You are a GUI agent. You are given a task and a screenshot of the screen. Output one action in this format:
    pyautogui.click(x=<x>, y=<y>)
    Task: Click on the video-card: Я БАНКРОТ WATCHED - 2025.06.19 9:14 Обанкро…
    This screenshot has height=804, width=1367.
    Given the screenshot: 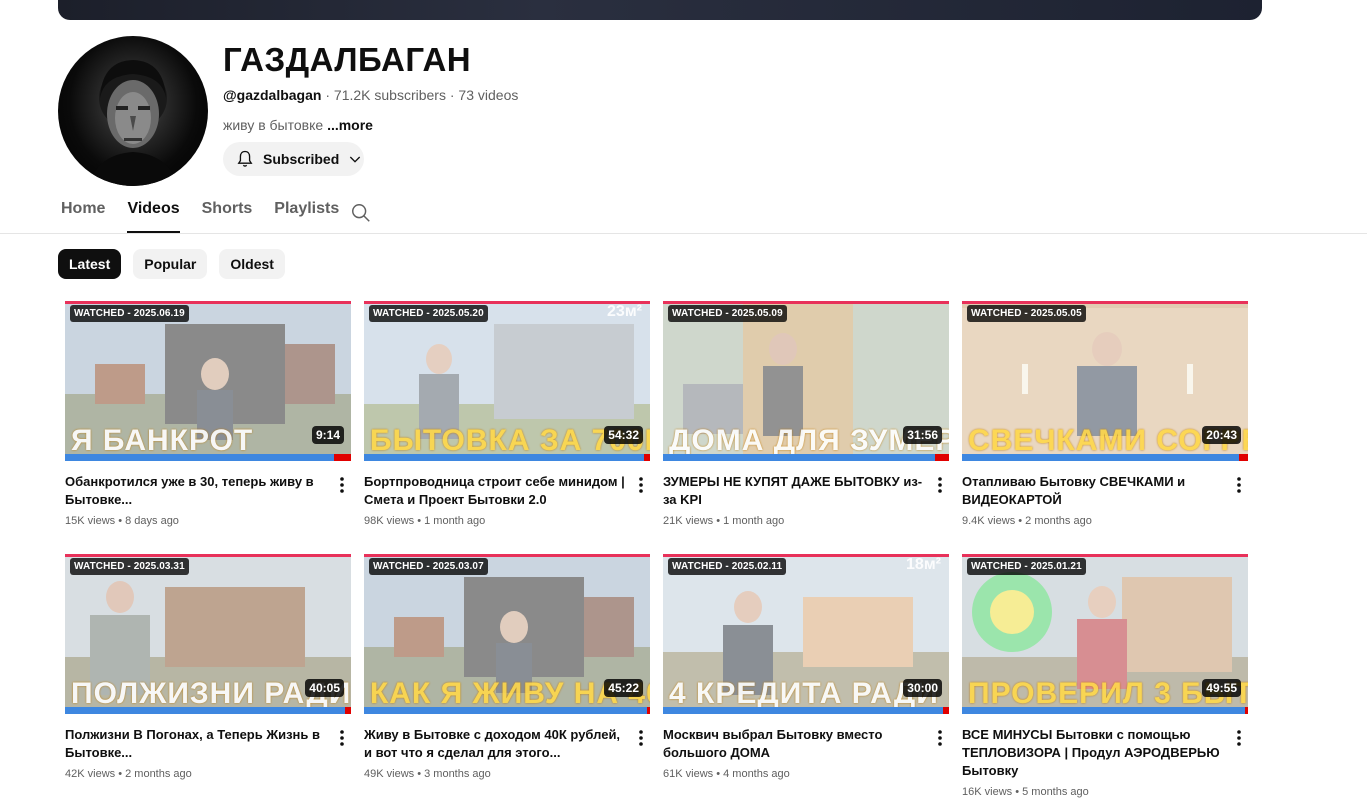 What is the action you would take?
    pyautogui.click(x=208, y=414)
    